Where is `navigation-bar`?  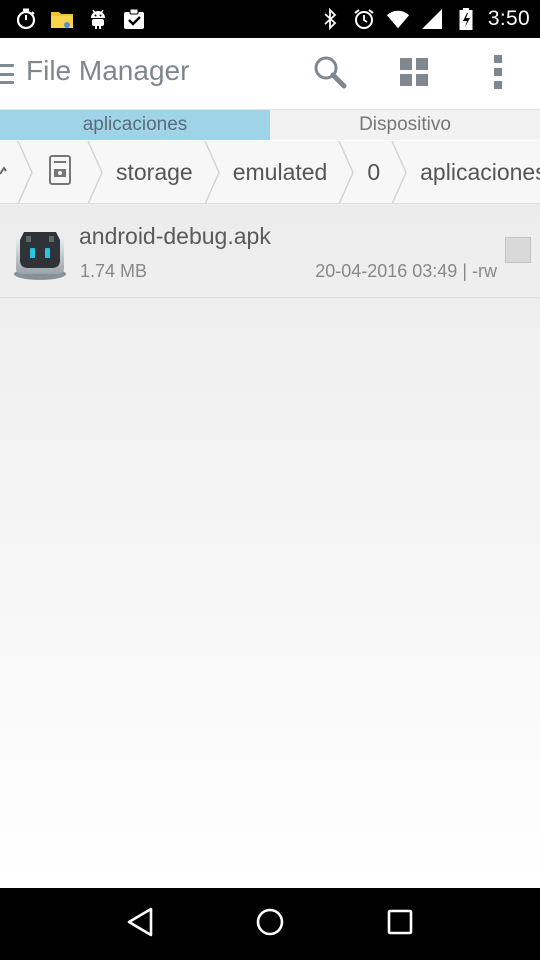
navigation-bar is located at coordinates (270, 924).